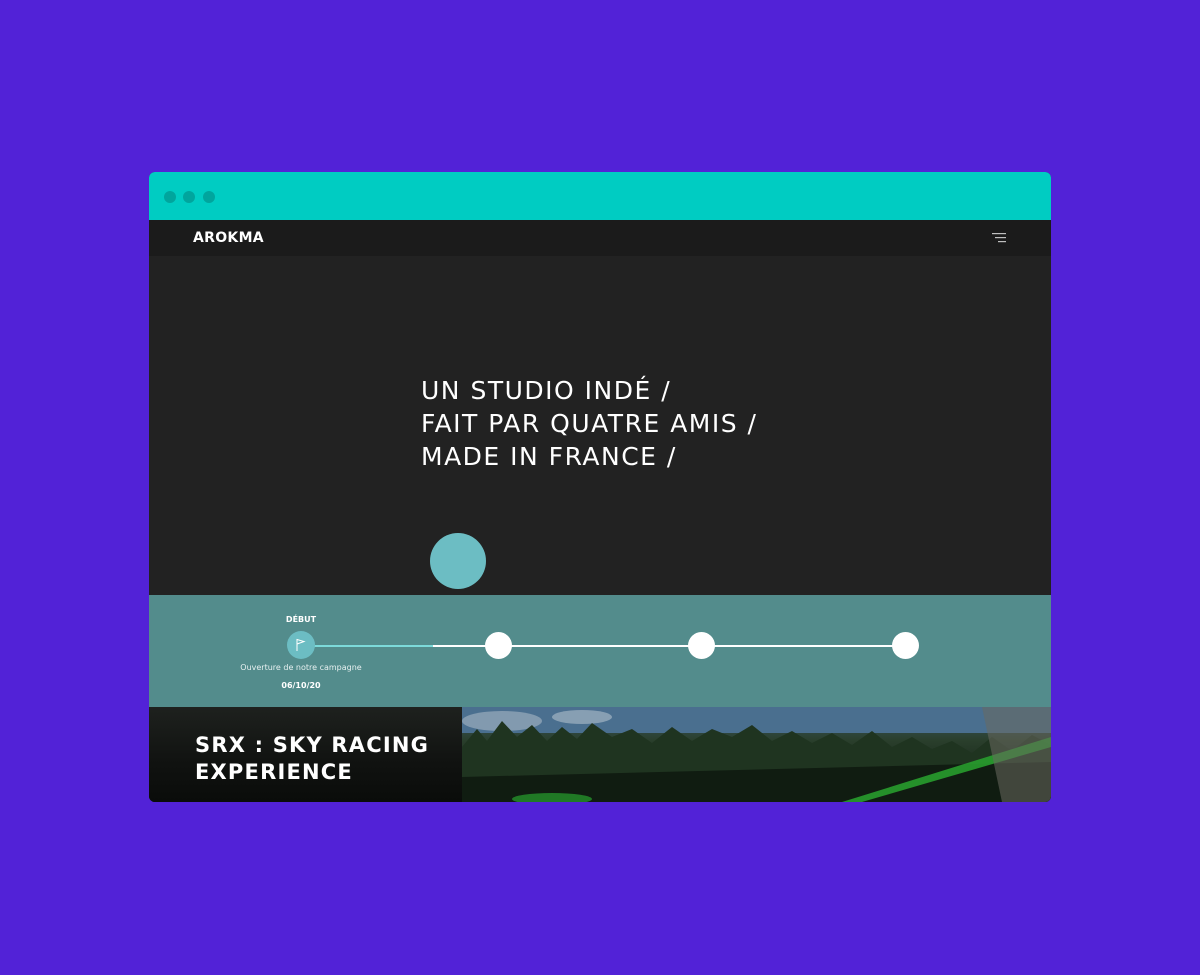 The image size is (1200, 975). Describe the element at coordinates (546, 390) in the screenshot. I see `hero-line: UN STUDIO INDÉ /` at that location.